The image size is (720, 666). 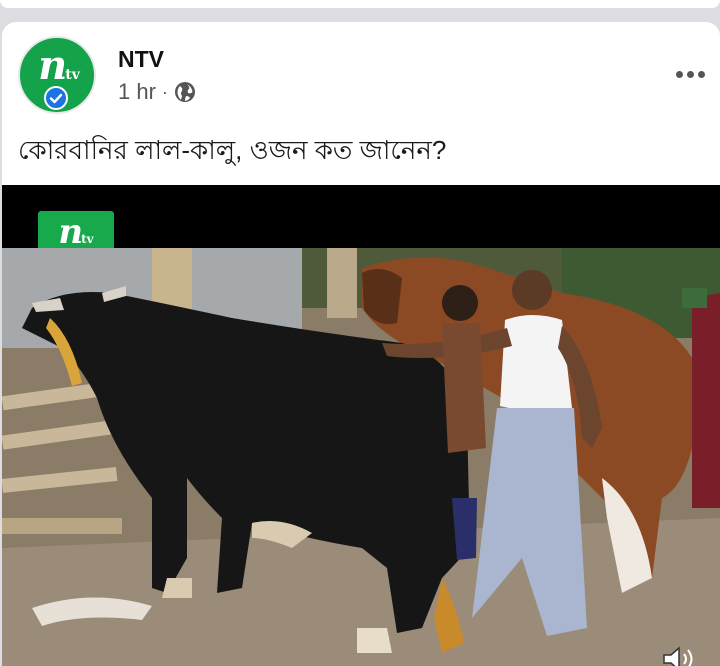 What do you see at coordinates (56, 98) in the screenshot?
I see `verified-badge-icon` at bounding box center [56, 98].